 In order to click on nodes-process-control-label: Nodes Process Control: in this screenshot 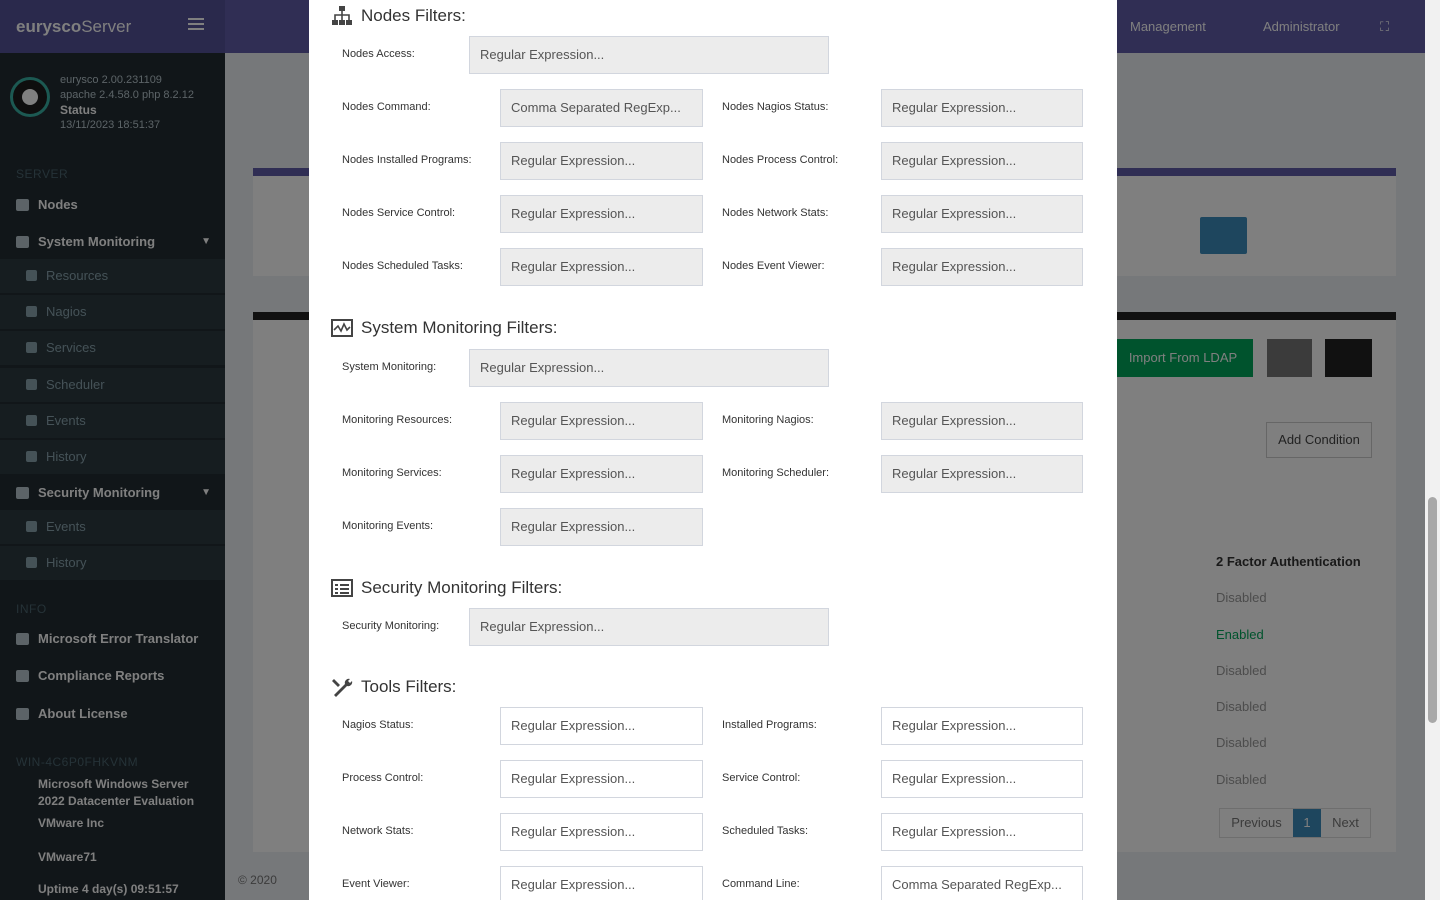, I will do `click(780, 160)`.